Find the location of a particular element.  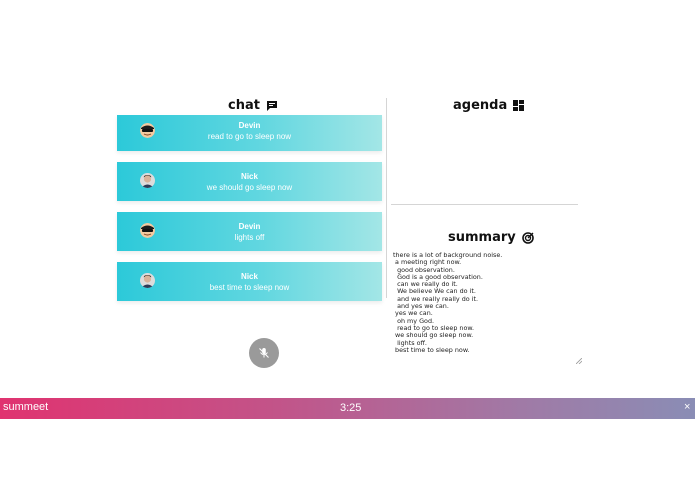

meeting-timer: 3:25 is located at coordinates (351, 408).